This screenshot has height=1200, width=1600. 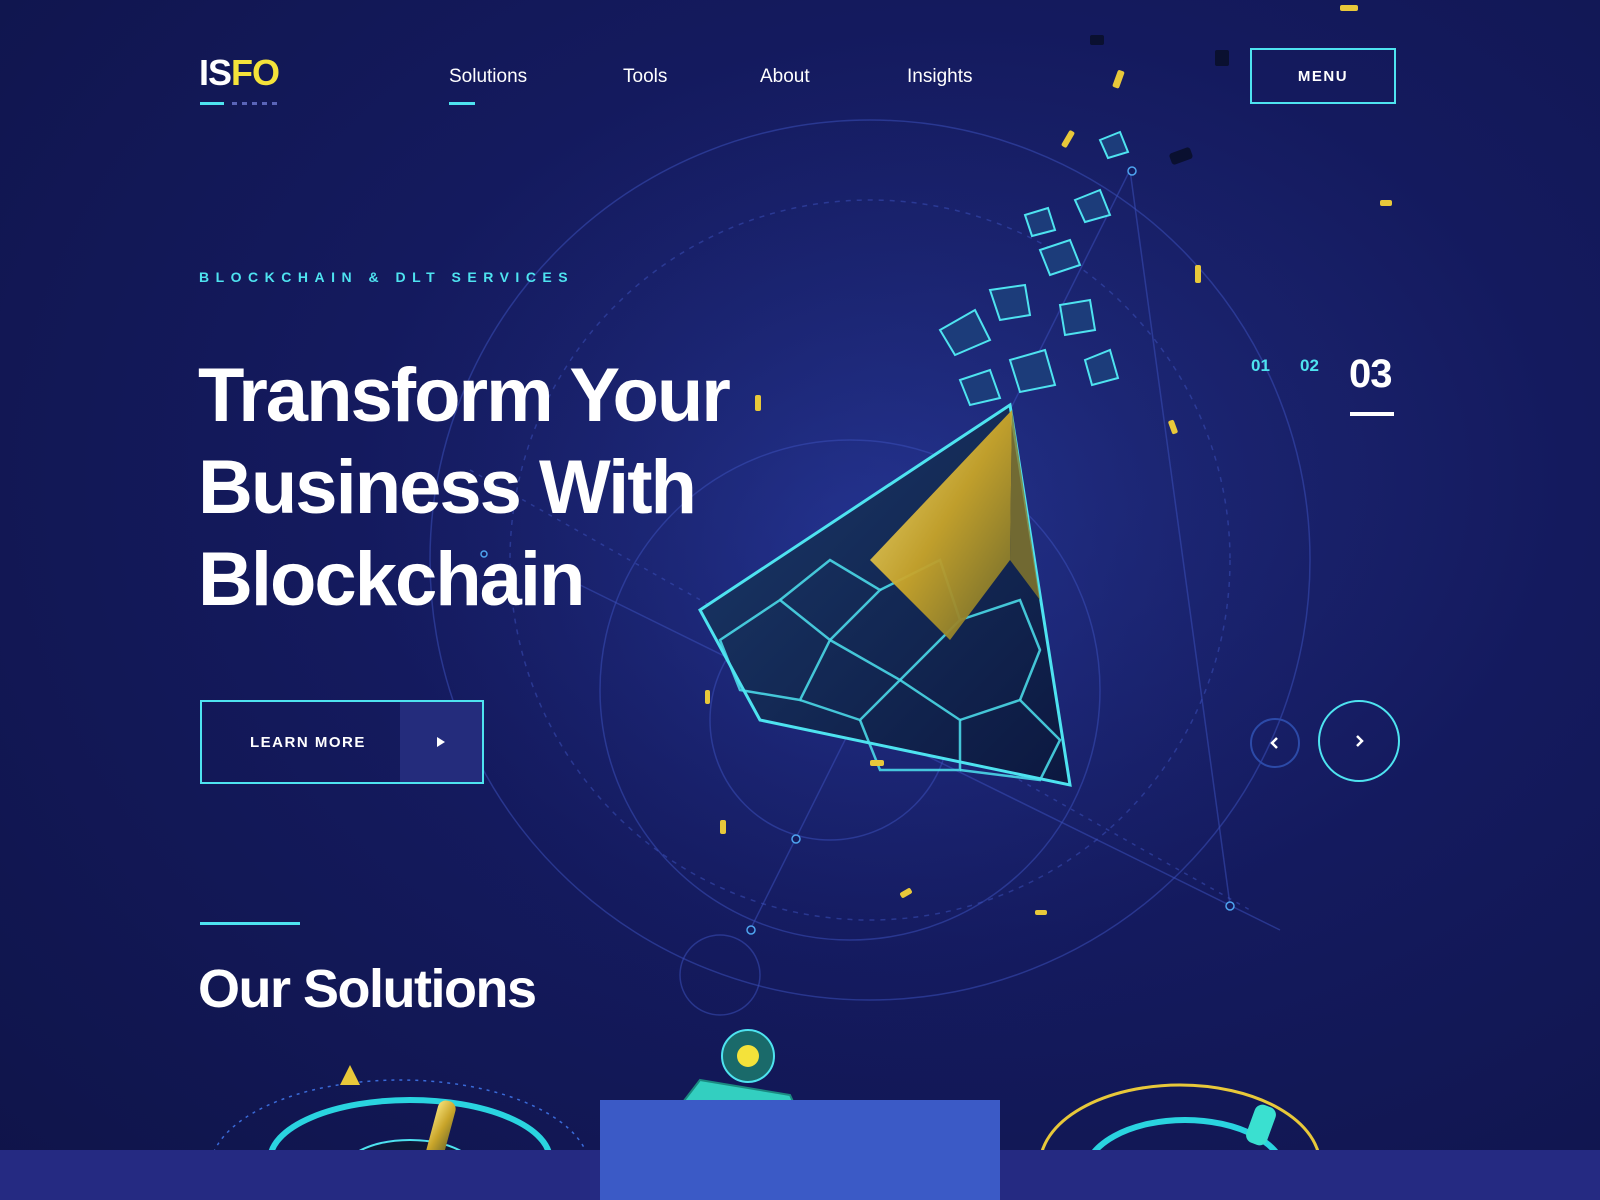 I want to click on nav-item-insights: Insights, so click(x=939, y=77).